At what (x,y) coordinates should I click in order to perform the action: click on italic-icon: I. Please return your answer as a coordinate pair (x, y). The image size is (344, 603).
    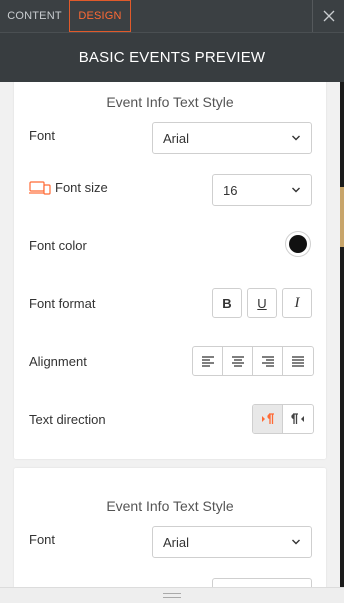
    Looking at the image, I should click on (297, 302).